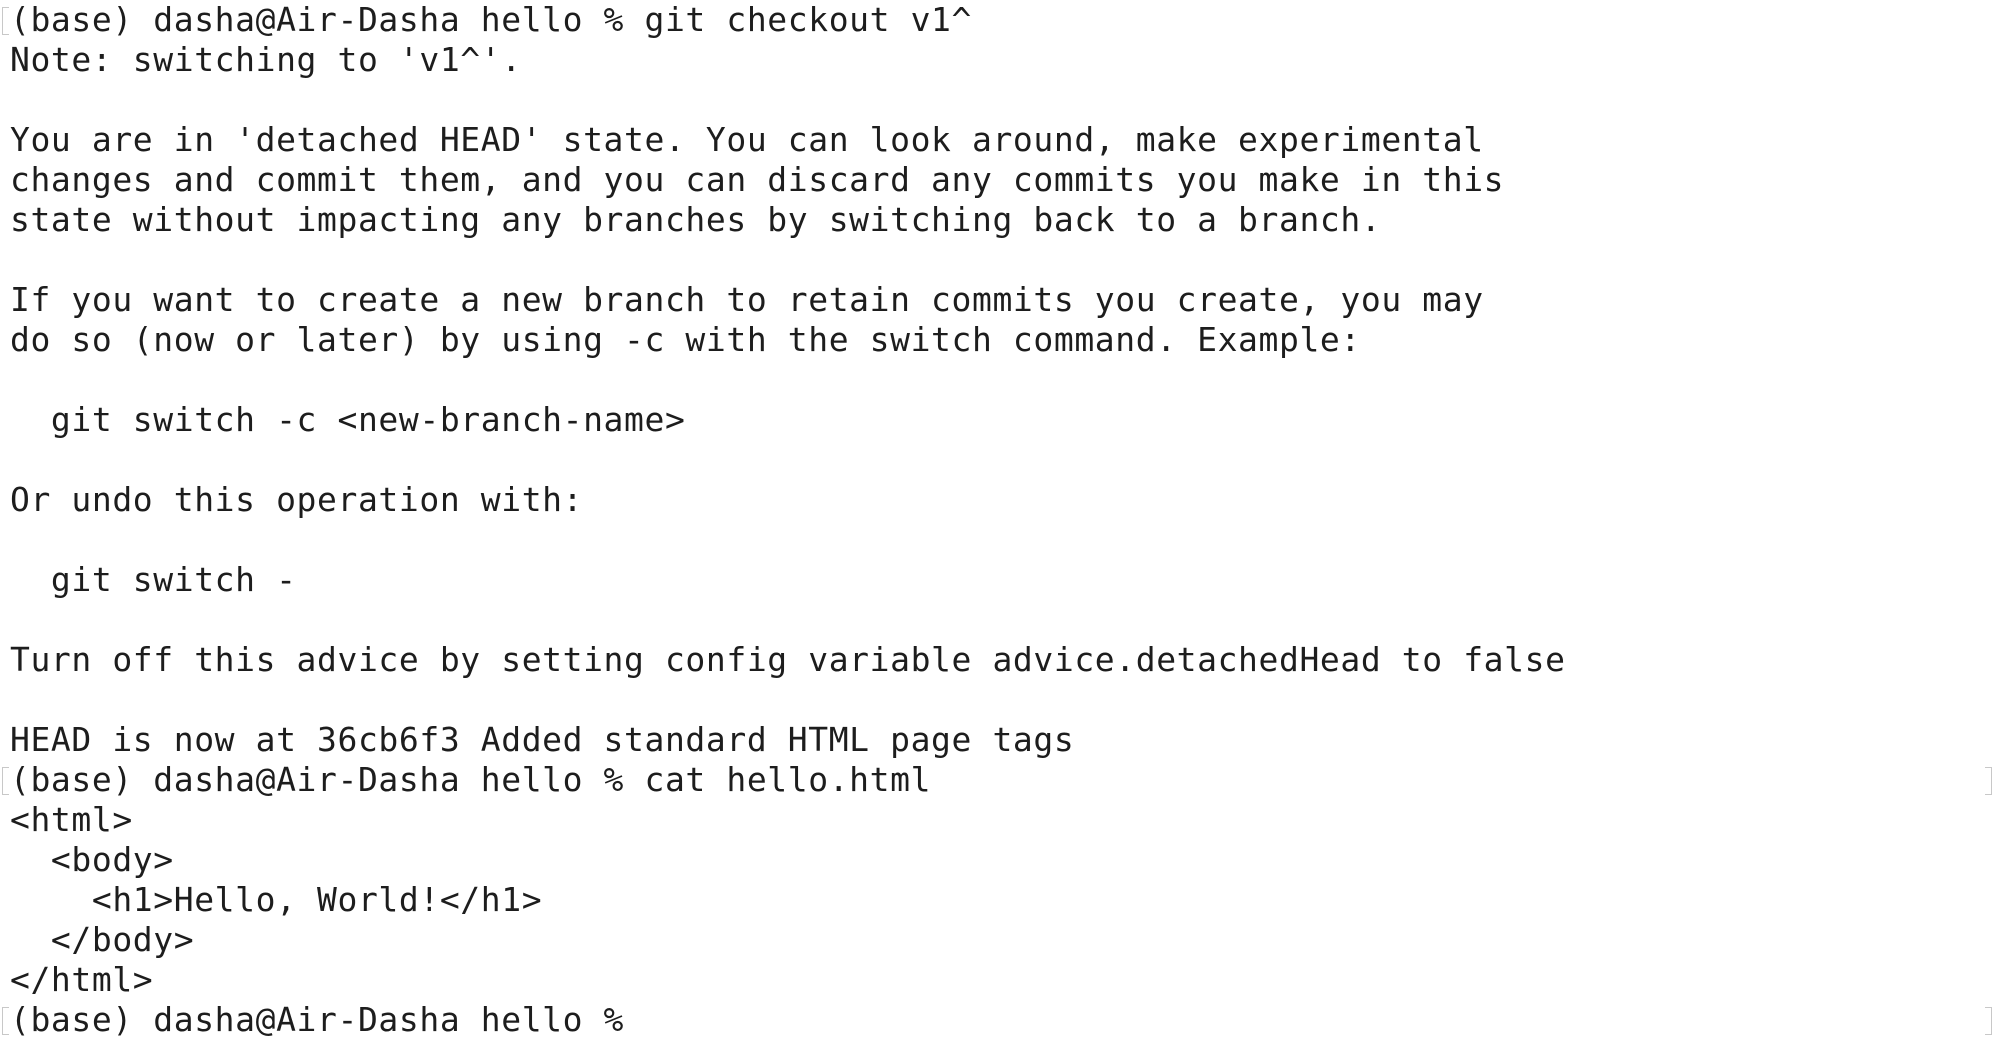 The width and height of the screenshot is (1996, 1040). What do you see at coordinates (153, 579) in the screenshot?
I see `output-line: git switch -` at bounding box center [153, 579].